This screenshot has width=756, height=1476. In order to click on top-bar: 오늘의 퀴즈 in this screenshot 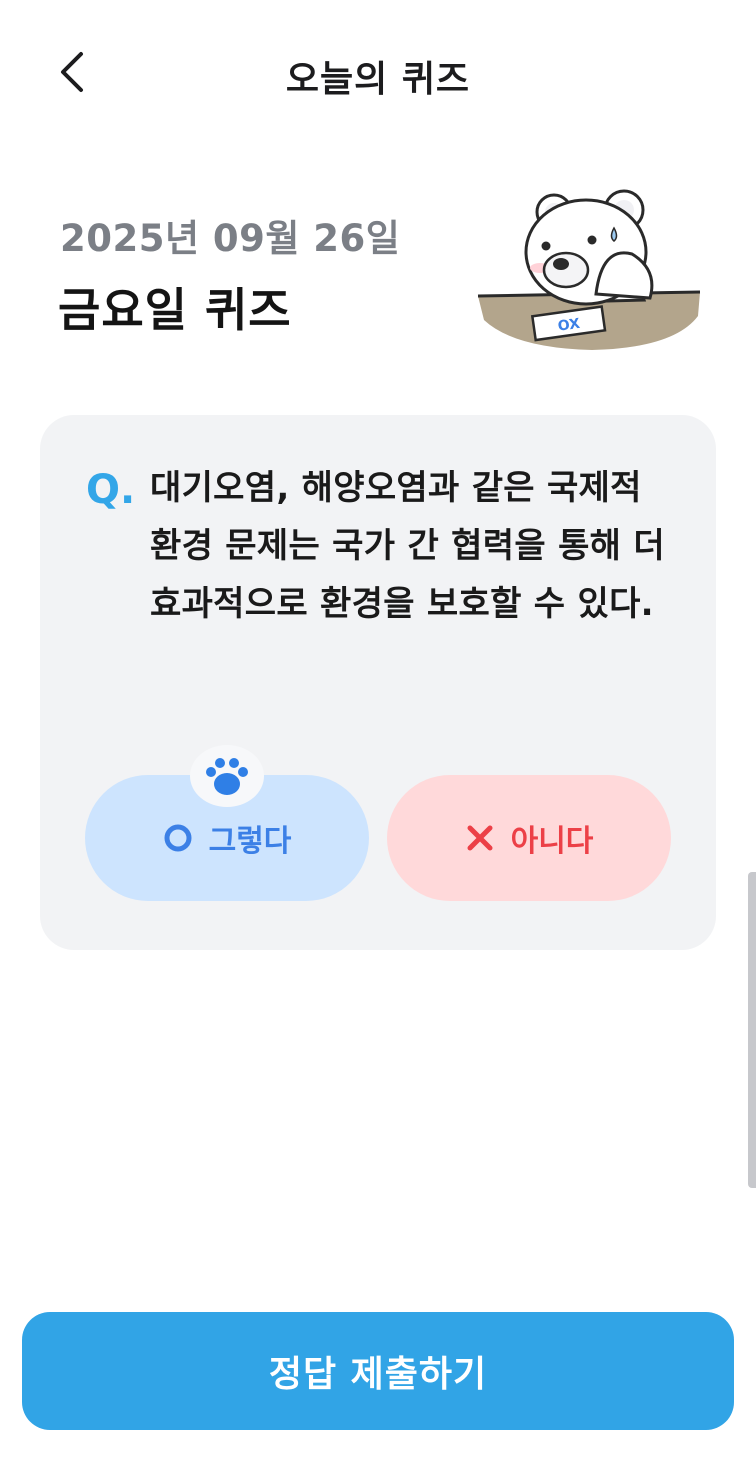, I will do `click(378, 72)`.